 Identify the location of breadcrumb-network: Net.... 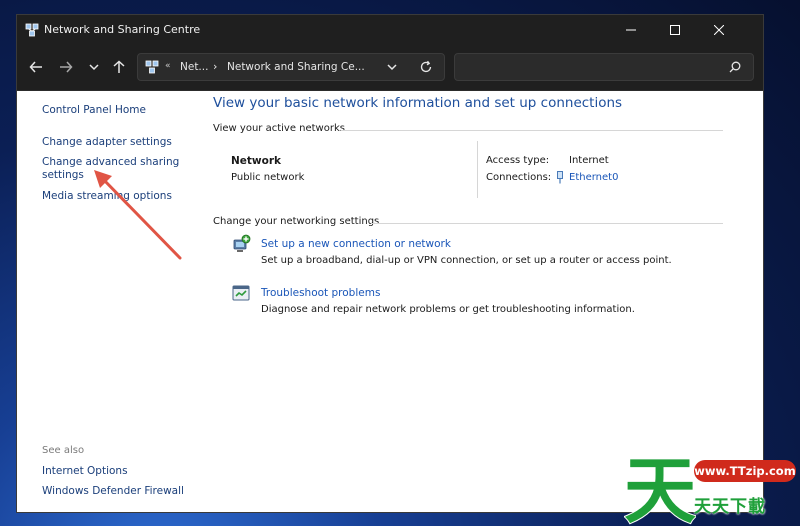
(194, 67).